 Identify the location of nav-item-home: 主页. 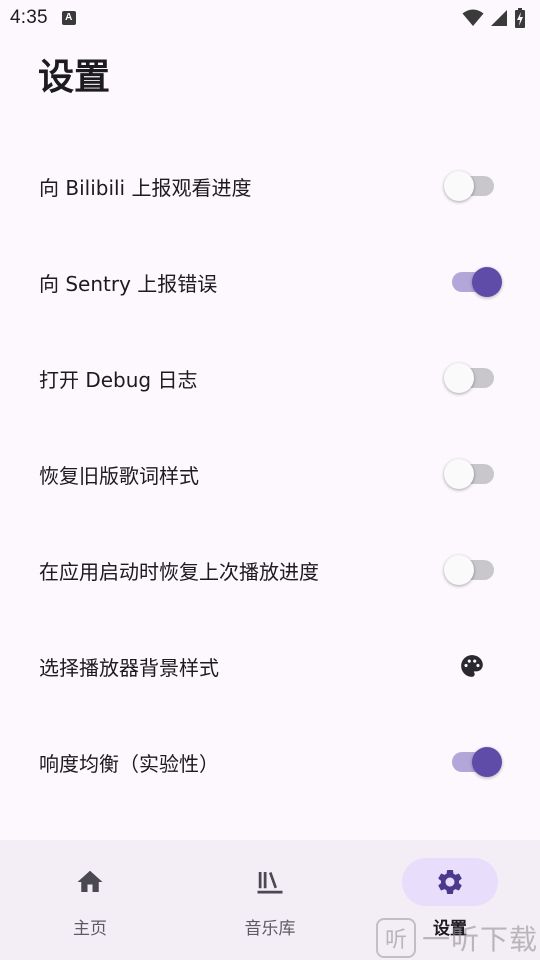
(90, 900).